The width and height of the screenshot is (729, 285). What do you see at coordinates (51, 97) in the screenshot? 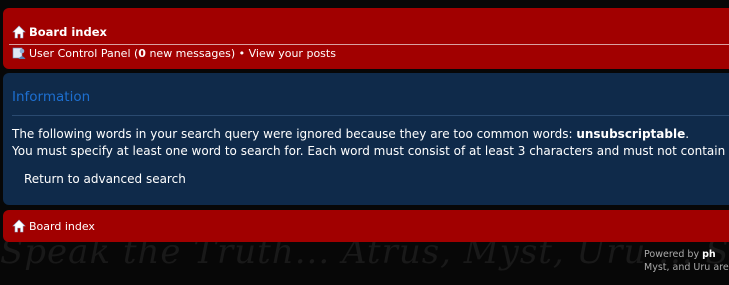
I see `panel-title: Information` at bounding box center [51, 97].